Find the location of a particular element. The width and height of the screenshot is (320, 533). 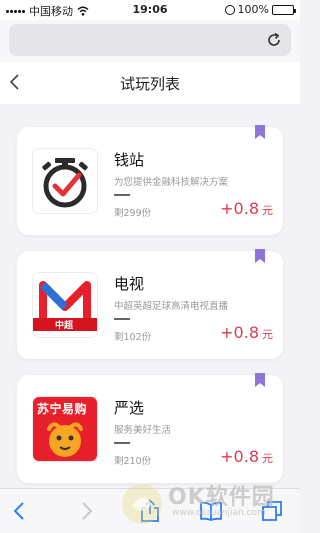

card-title: 电视 is located at coordinates (129, 284).